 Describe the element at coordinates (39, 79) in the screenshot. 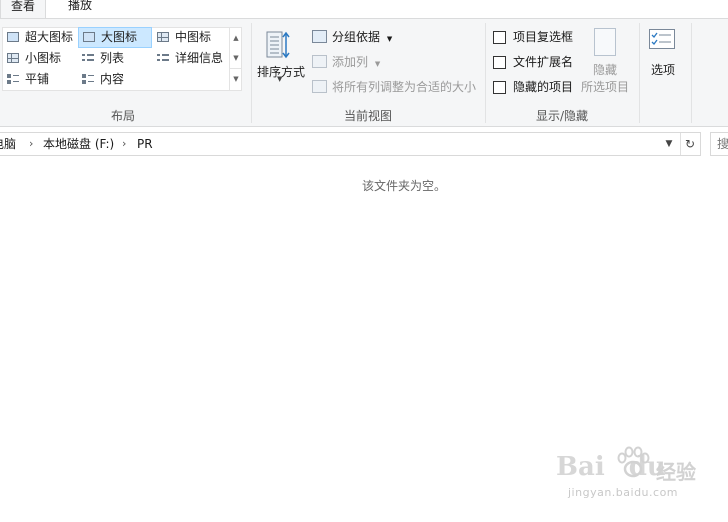

I see `layout-tiles: 平铺` at that location.